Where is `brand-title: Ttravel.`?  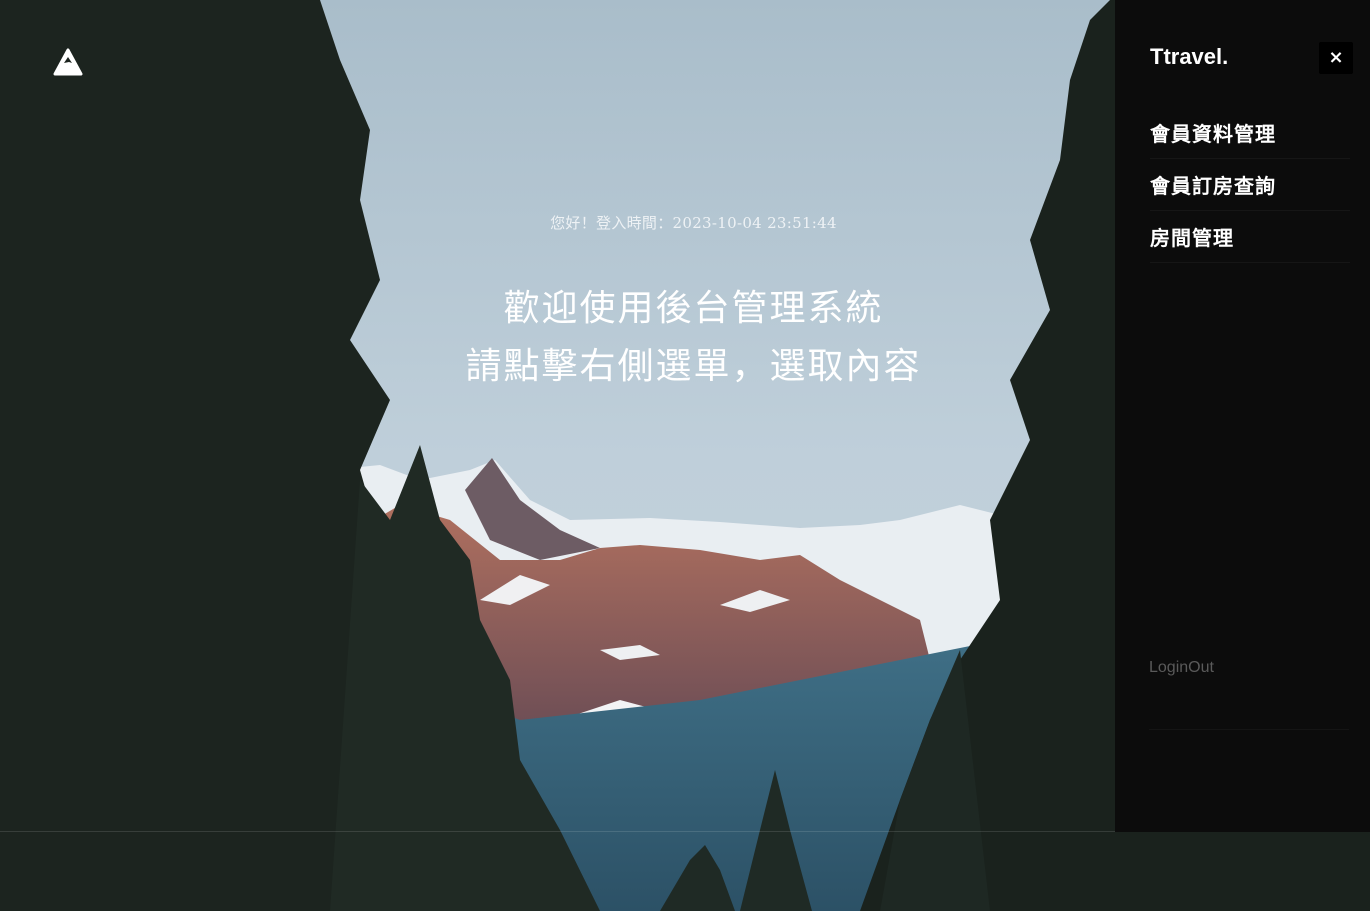 brand-title: Ttravel. is located at coordinates (1189, 56).